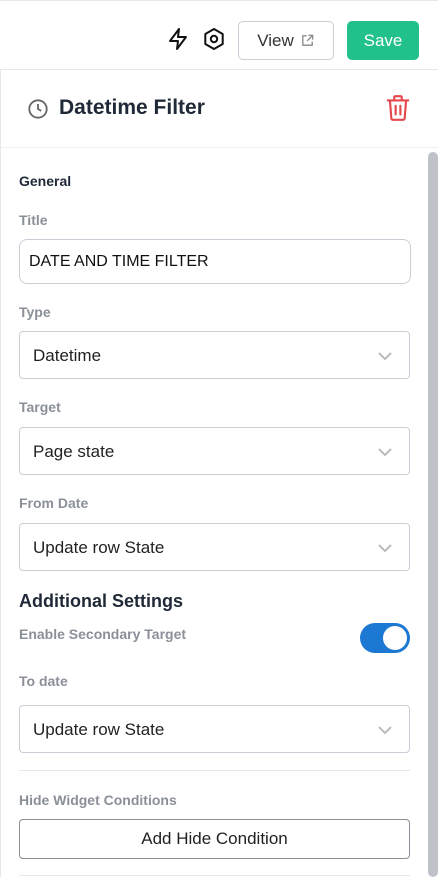 The width and height of the screenshot is (438, 877). What do you see at coordinates (395, 638) in the screenshot?
I see `toggle-knob` at bounding box center [395, 638].